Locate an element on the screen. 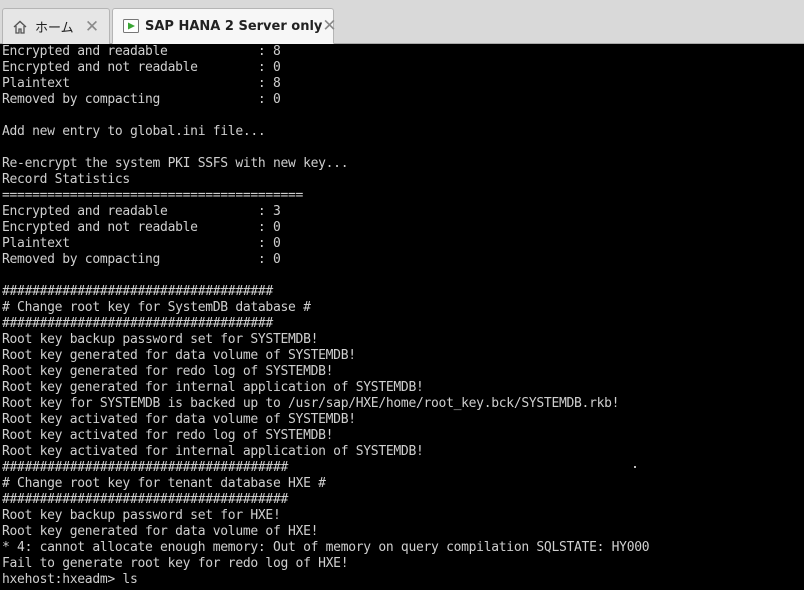  tab-sap-hana-close-icon: ✕ is located at coordinates (329, 26).